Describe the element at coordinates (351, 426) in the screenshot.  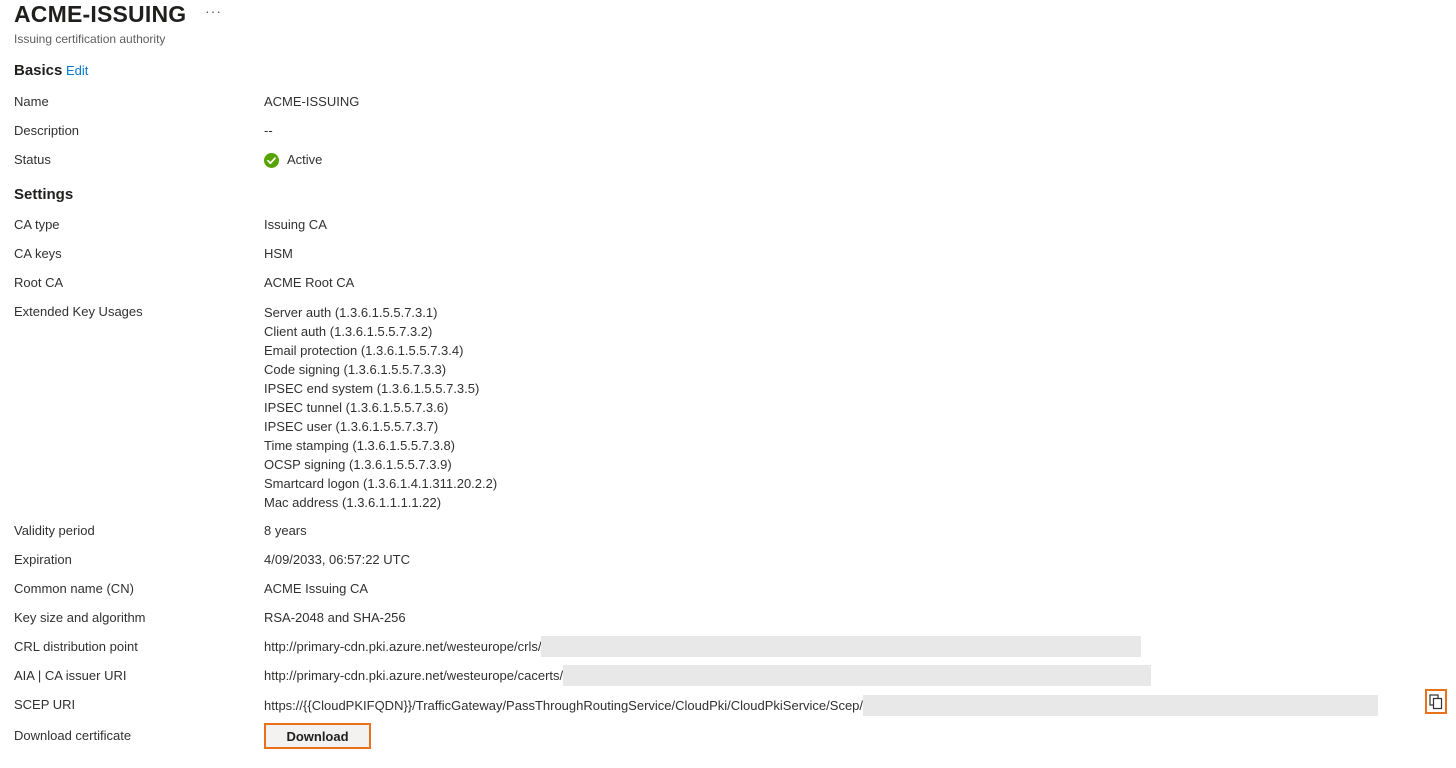
I see `eku-item: IPSEC user (1.3.6.1.5.5.7.3.7)` at that location.